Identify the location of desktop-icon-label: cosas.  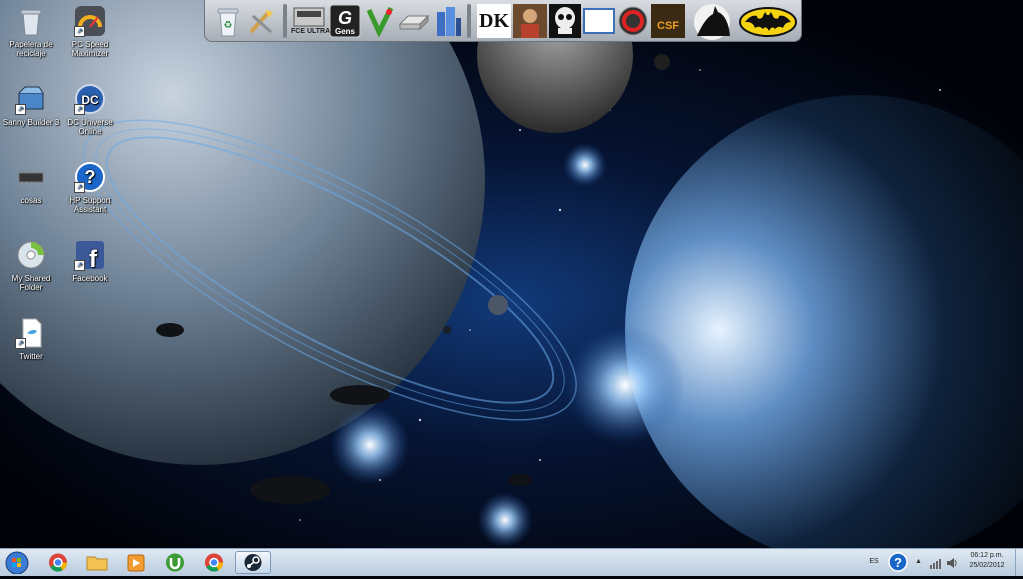
(31, 200).